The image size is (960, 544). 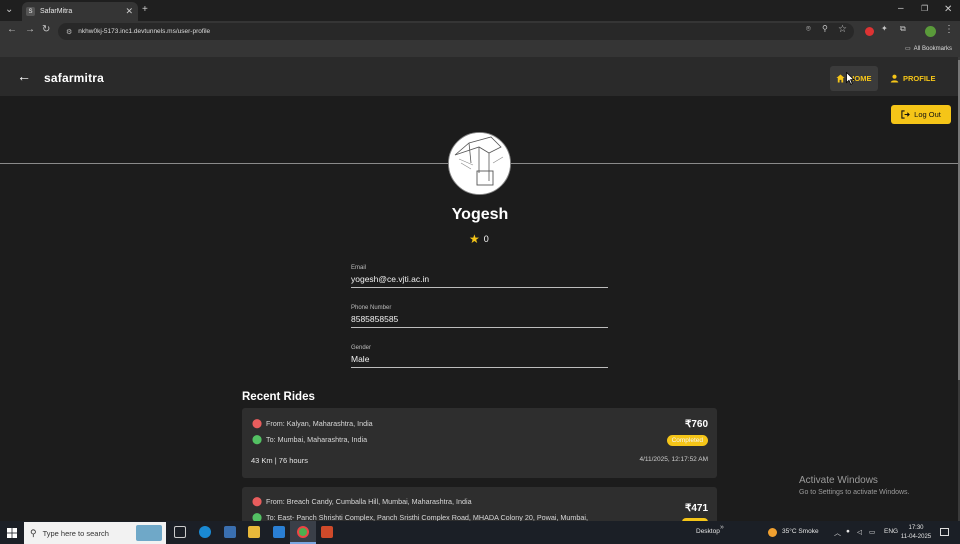 What do you see at coordinates (56, 11) in the screenshot?
I see `tab-title: SafarMitra` at bounding box center [56, 11].